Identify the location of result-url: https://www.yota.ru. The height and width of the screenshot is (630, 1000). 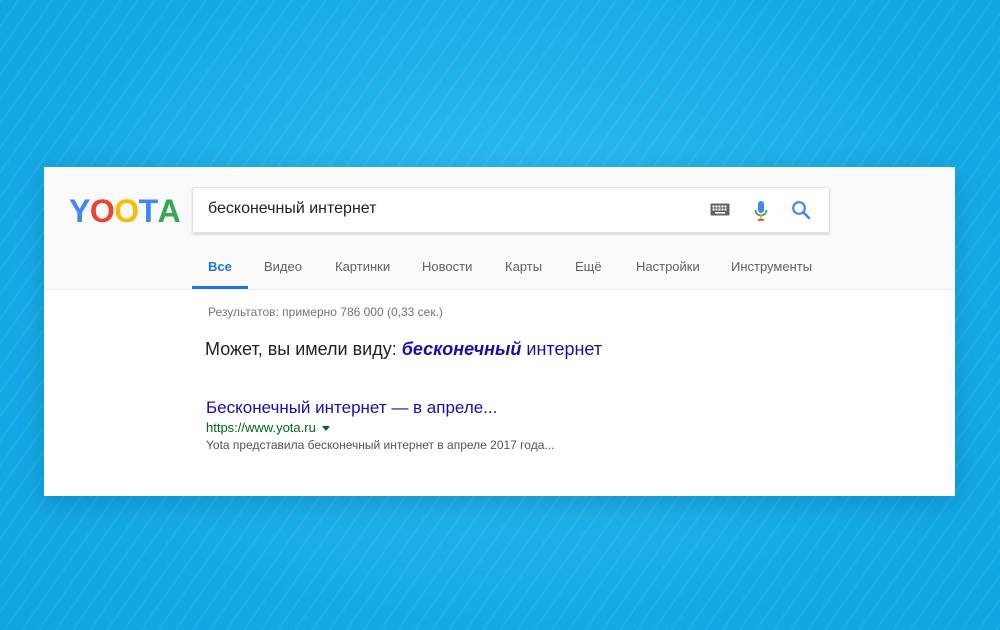
(268, 427).